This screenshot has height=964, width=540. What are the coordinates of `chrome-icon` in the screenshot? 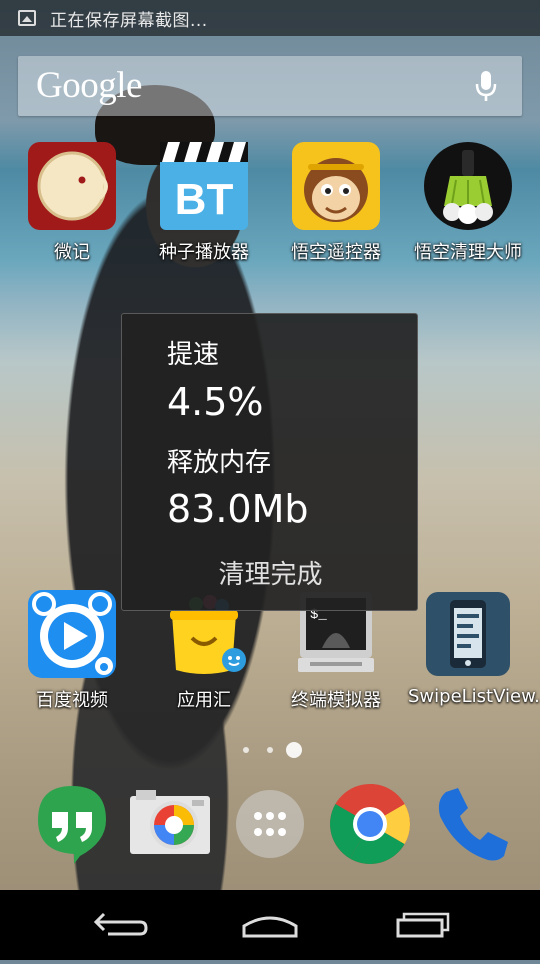 It's located at (370, 824).